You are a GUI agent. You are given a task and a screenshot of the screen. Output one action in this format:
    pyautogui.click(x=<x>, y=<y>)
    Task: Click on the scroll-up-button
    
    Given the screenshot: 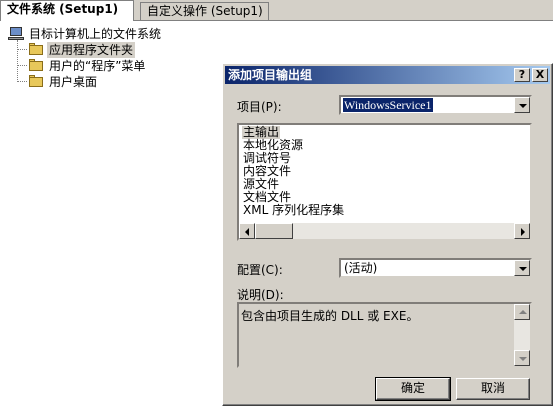 What is the action you would take?
    pyautogui.click(x=522, y=312)
    